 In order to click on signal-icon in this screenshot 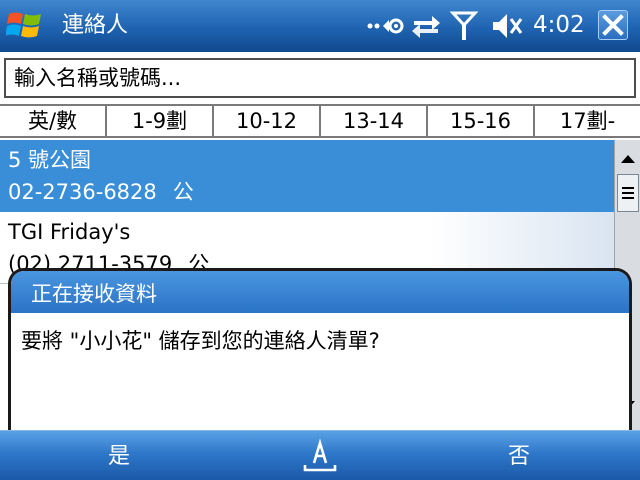, I will do `click(464, 26)`.